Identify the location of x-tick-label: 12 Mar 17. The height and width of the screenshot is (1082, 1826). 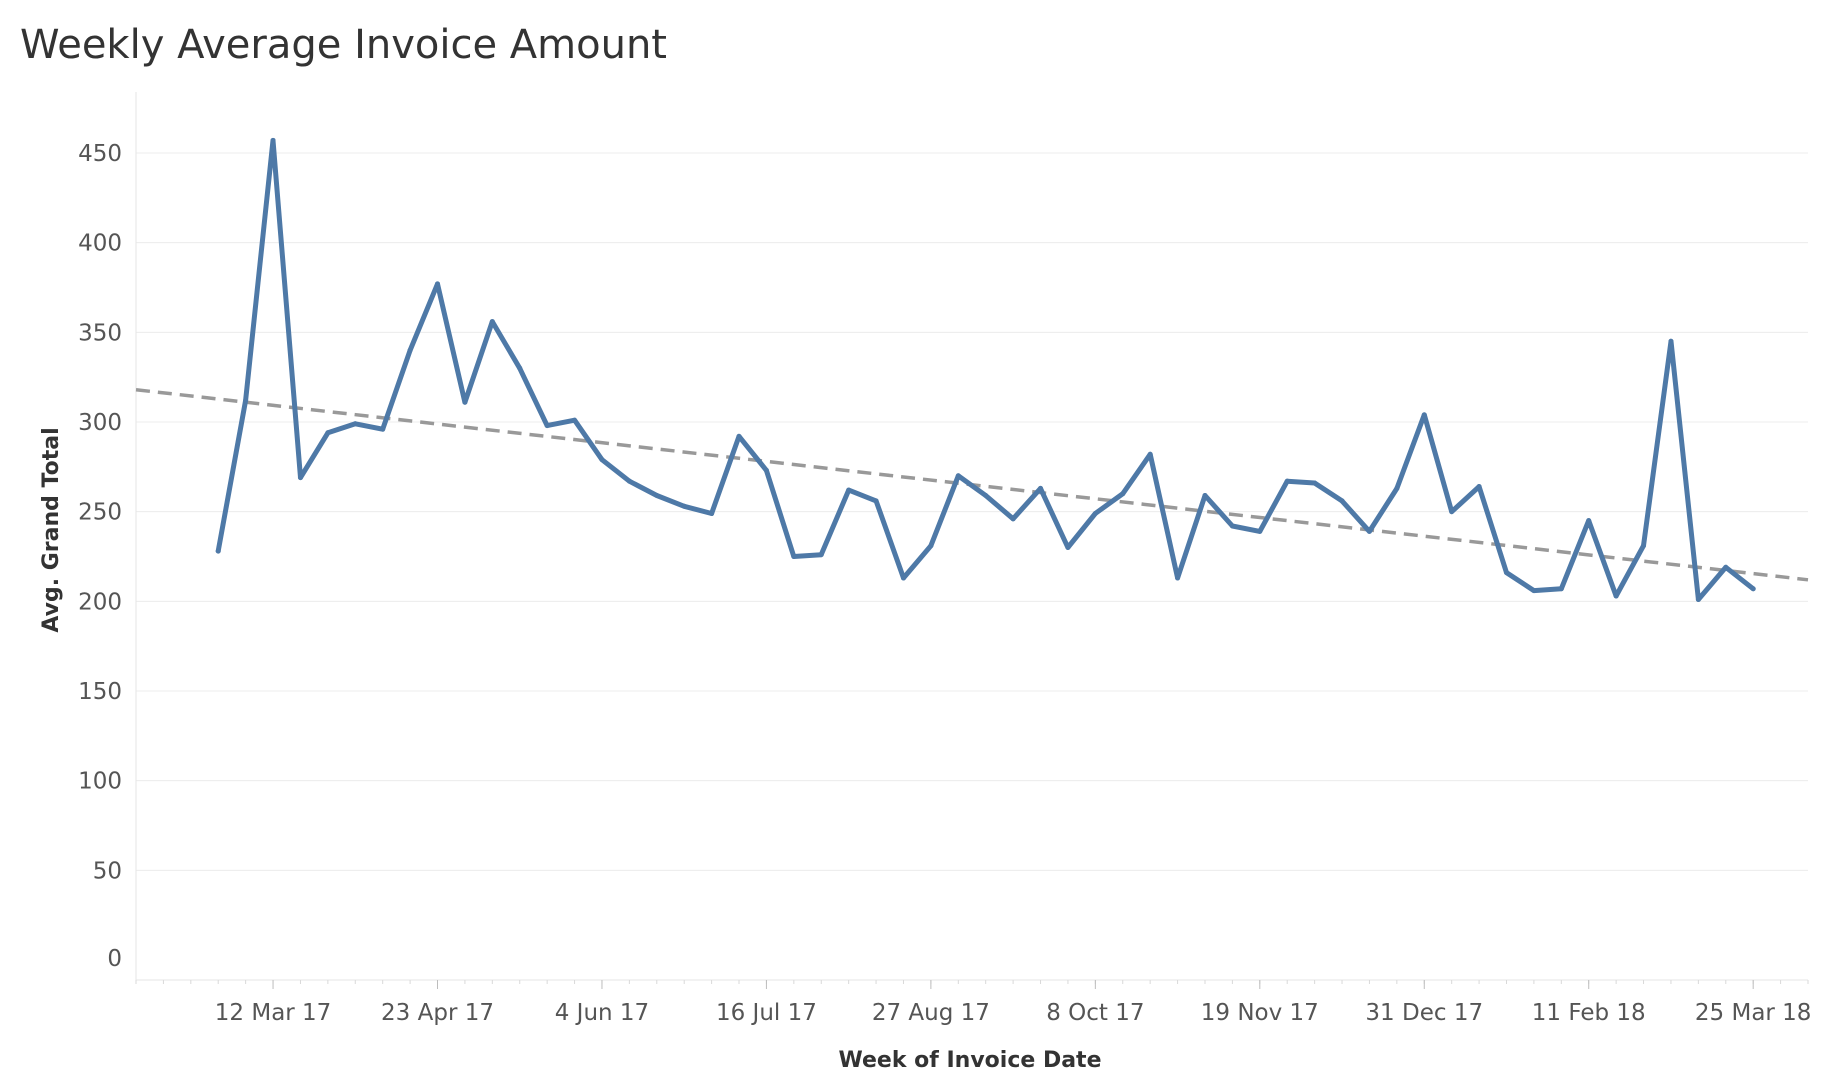
(273, 1013).